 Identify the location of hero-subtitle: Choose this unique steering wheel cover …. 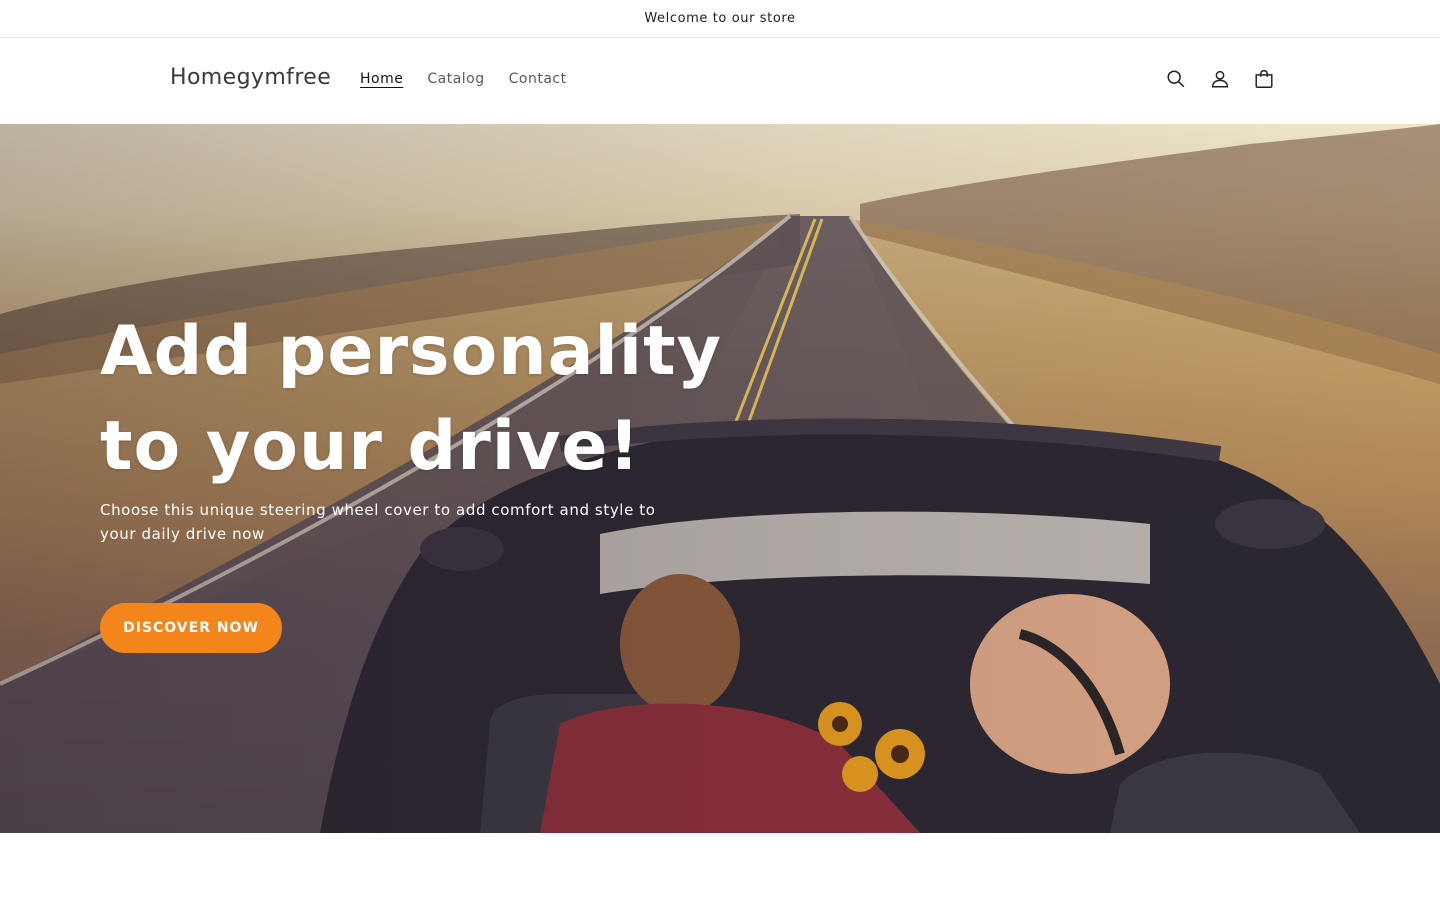
(378, 522).